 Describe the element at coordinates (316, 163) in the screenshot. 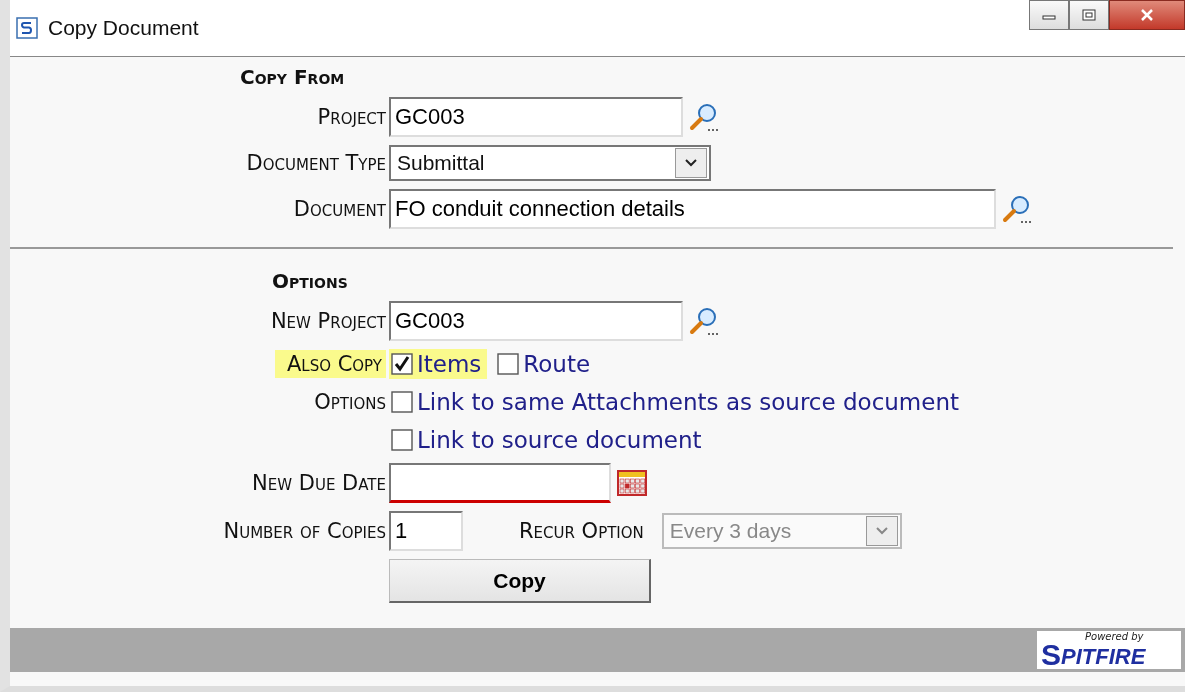

I see `field-label: Document Type` at that location.